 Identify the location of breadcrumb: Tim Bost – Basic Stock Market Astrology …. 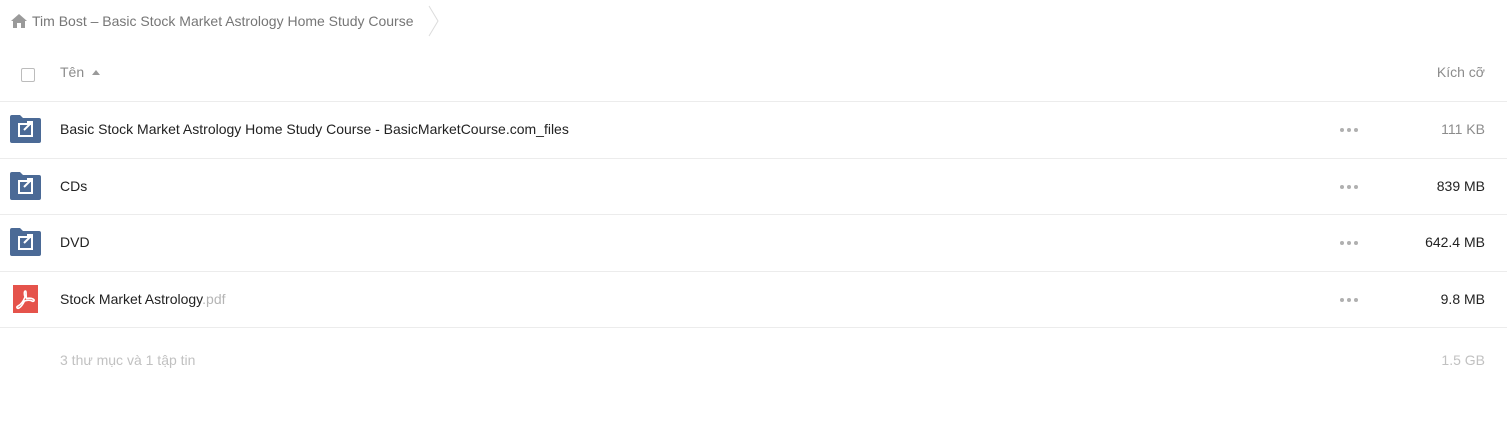
(260, 21).